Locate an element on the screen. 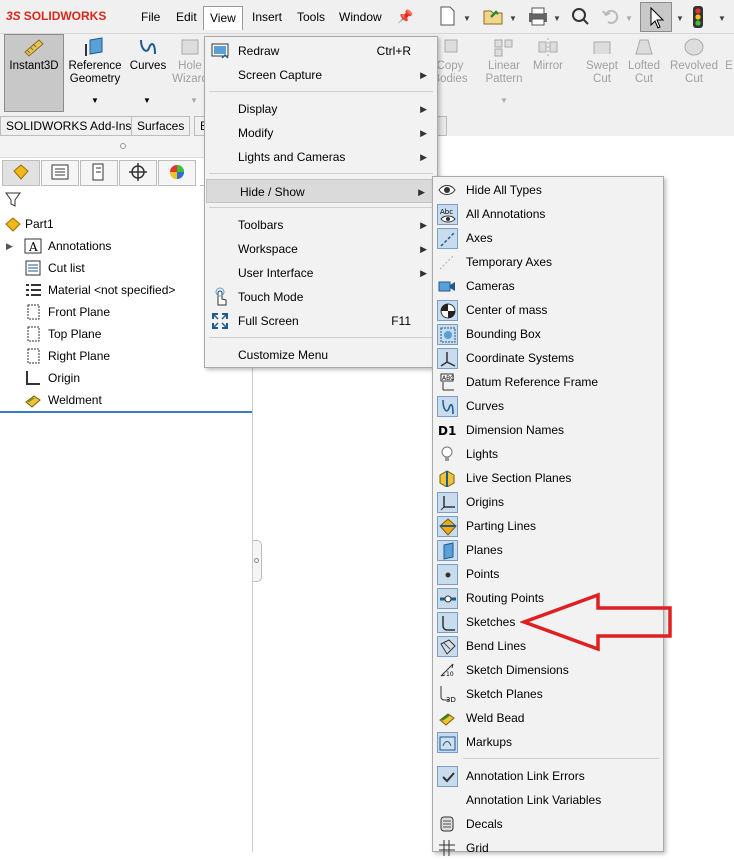 The width and height of the screenshot is (734, 860). hole-wizard-dropdown-icon: ▼ is located at coordinates (194, 100).